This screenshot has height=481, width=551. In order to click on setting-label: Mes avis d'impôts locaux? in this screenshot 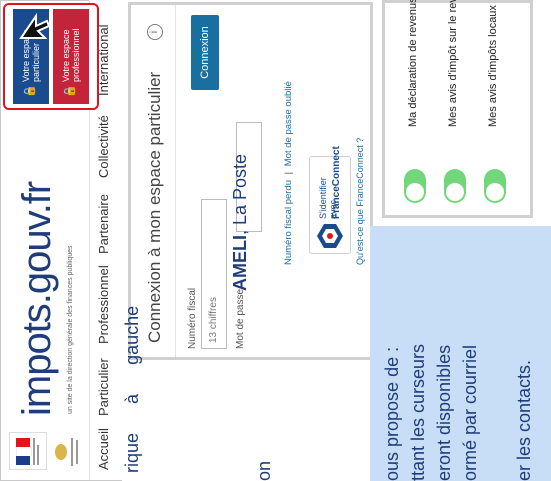, I will do `click(493, 66)`.